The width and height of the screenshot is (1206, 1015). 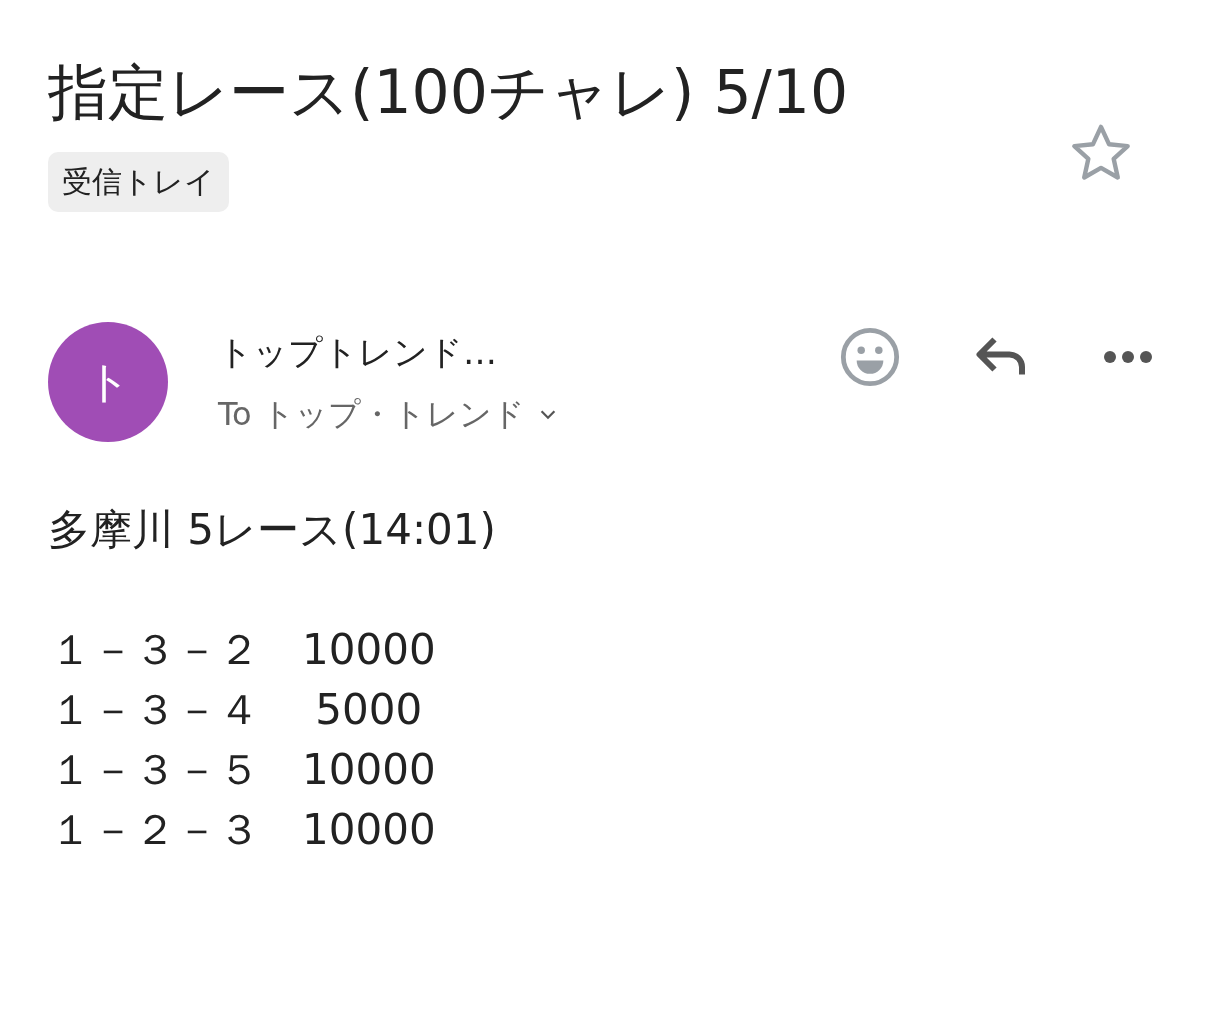 What do you see at coordinates (449, 92) in the screenshot?
I see `email-subject: 指定レース(100チャレ) 5/10` at bounding box center [449, 92].